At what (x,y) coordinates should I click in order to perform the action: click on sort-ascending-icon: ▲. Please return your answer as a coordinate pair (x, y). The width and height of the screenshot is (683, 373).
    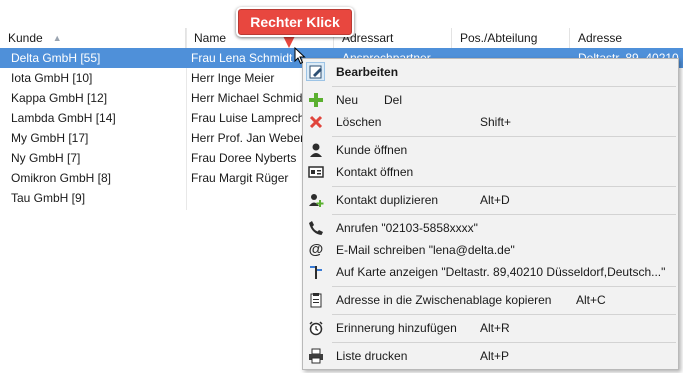
    Looking at the image, I should click on (57, 38).